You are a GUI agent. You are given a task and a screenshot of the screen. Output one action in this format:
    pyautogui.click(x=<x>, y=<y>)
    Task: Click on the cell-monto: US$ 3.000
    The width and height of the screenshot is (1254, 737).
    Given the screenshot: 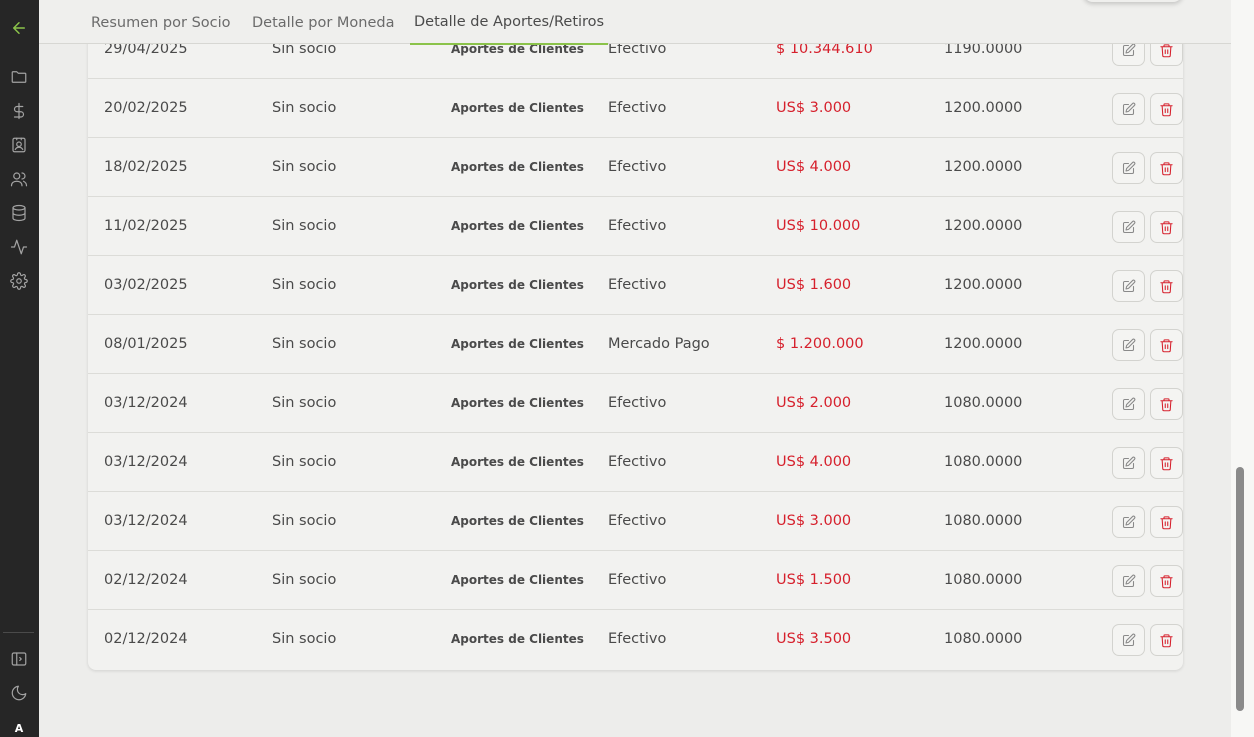 What is the action you would take?
    pyautogui.click(x=814, y=108)
    